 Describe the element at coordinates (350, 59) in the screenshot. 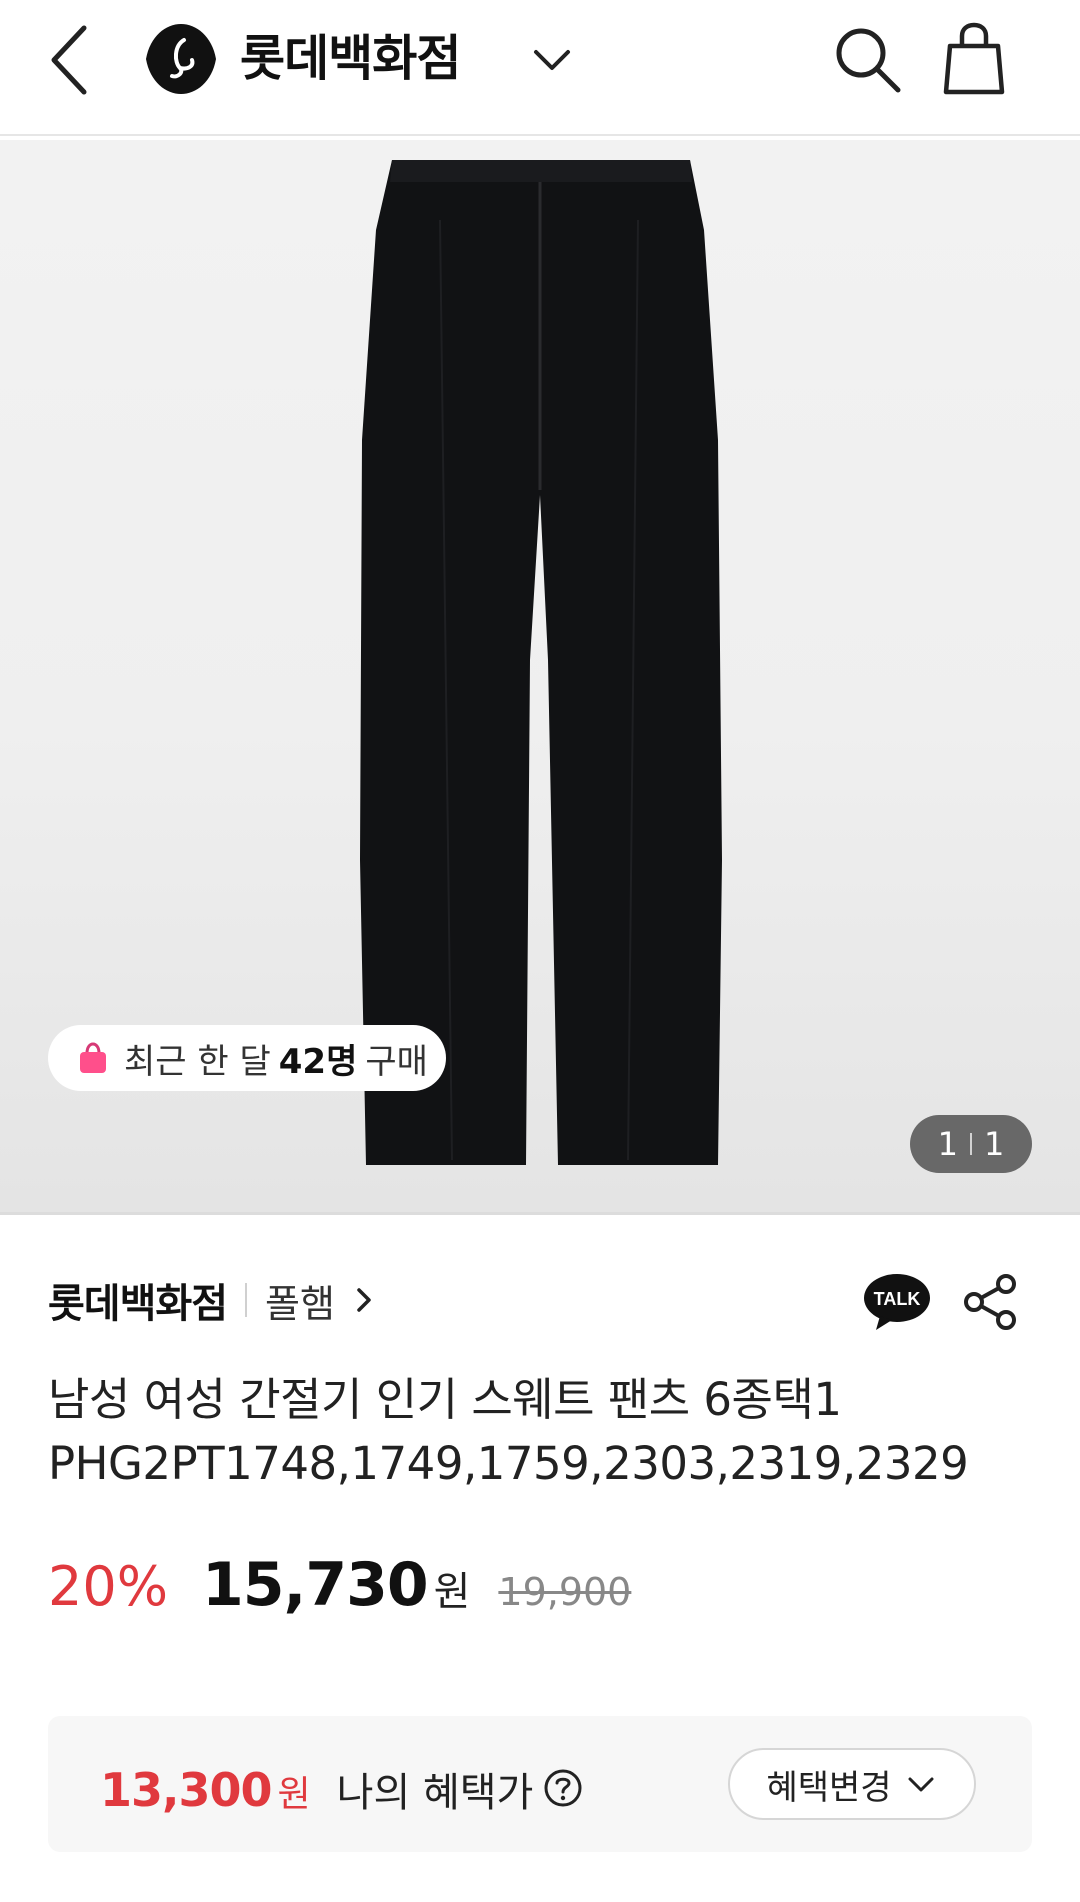

I see `header-brand-name: 롯데백화점` at that location.